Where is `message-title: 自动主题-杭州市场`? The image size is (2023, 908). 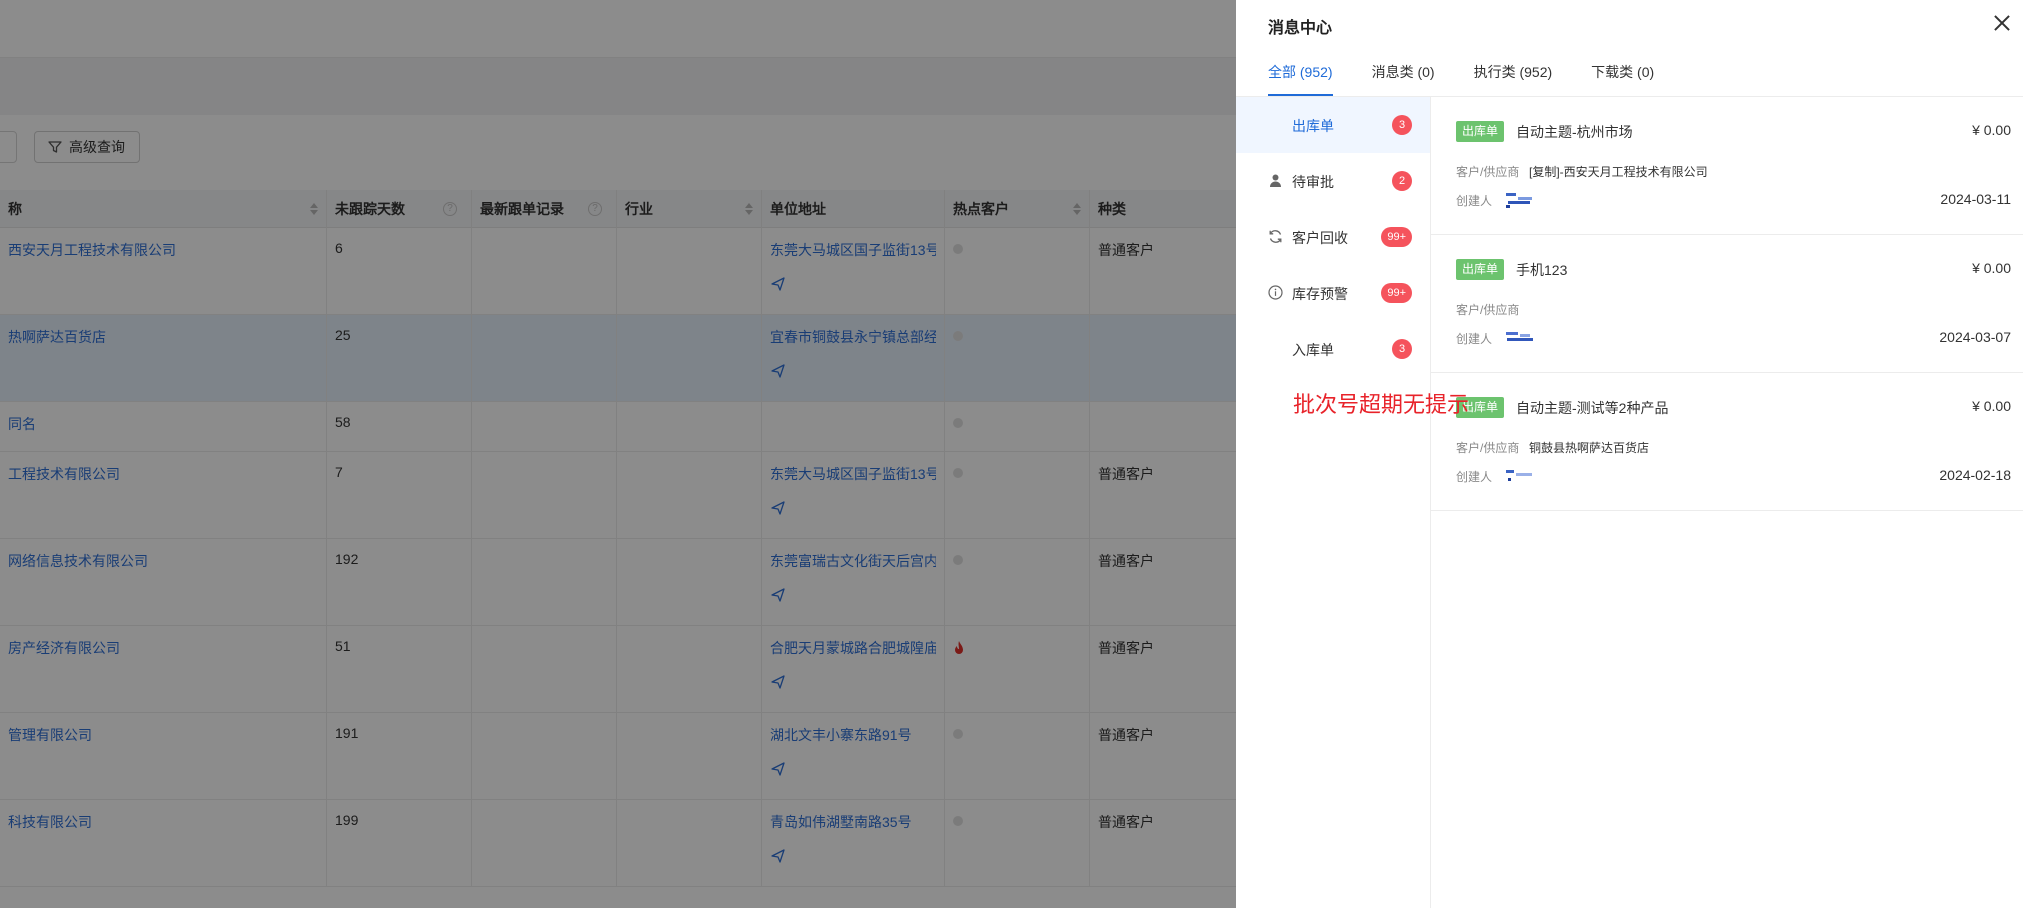
message-title: 自动主题-杭州市场 is located at coordinates (1574, 132).